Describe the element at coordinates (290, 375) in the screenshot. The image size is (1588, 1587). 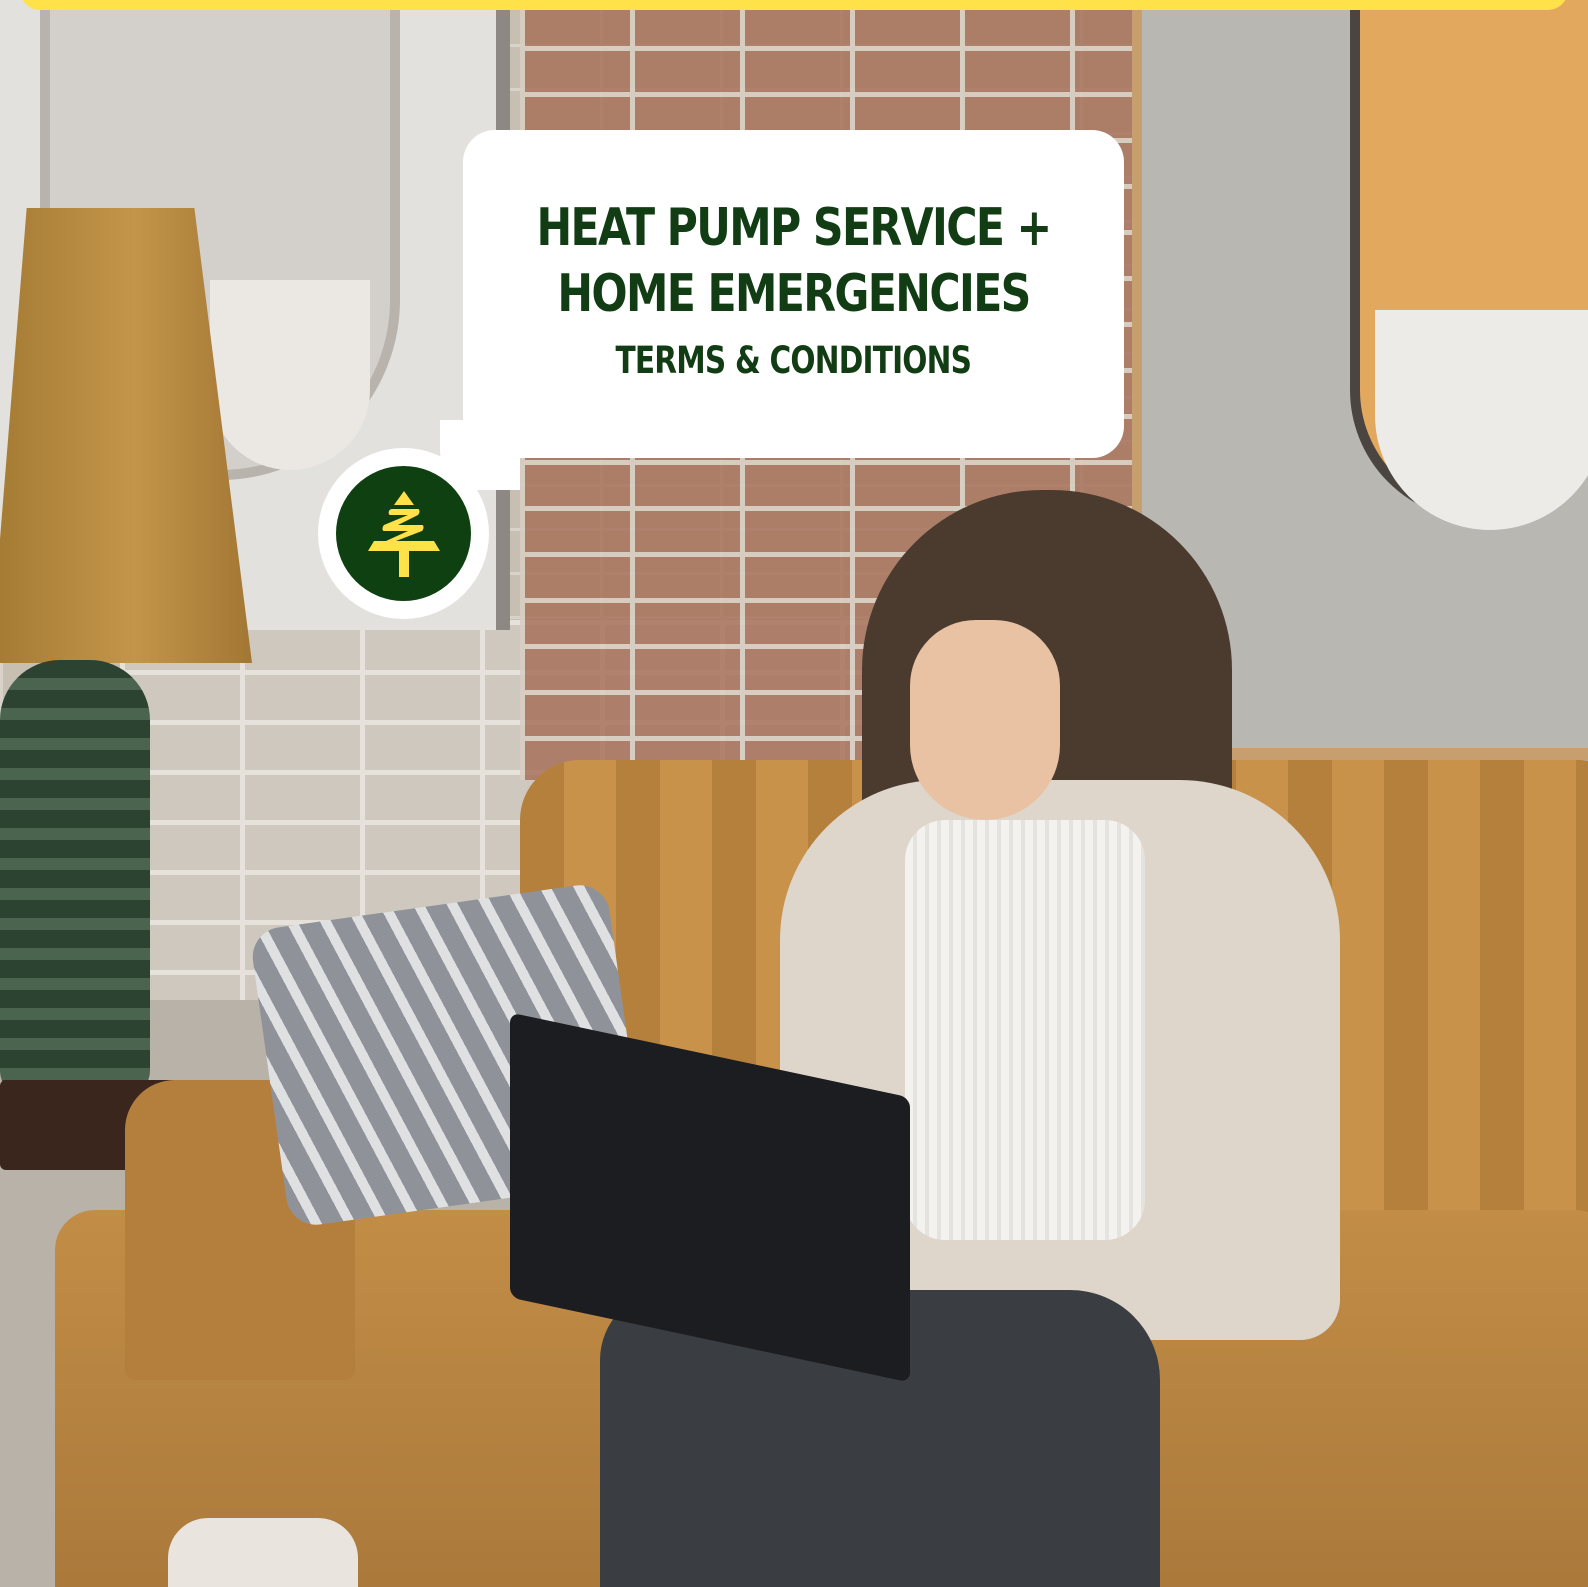
I see `painted-shoe-left-toe` at that location.